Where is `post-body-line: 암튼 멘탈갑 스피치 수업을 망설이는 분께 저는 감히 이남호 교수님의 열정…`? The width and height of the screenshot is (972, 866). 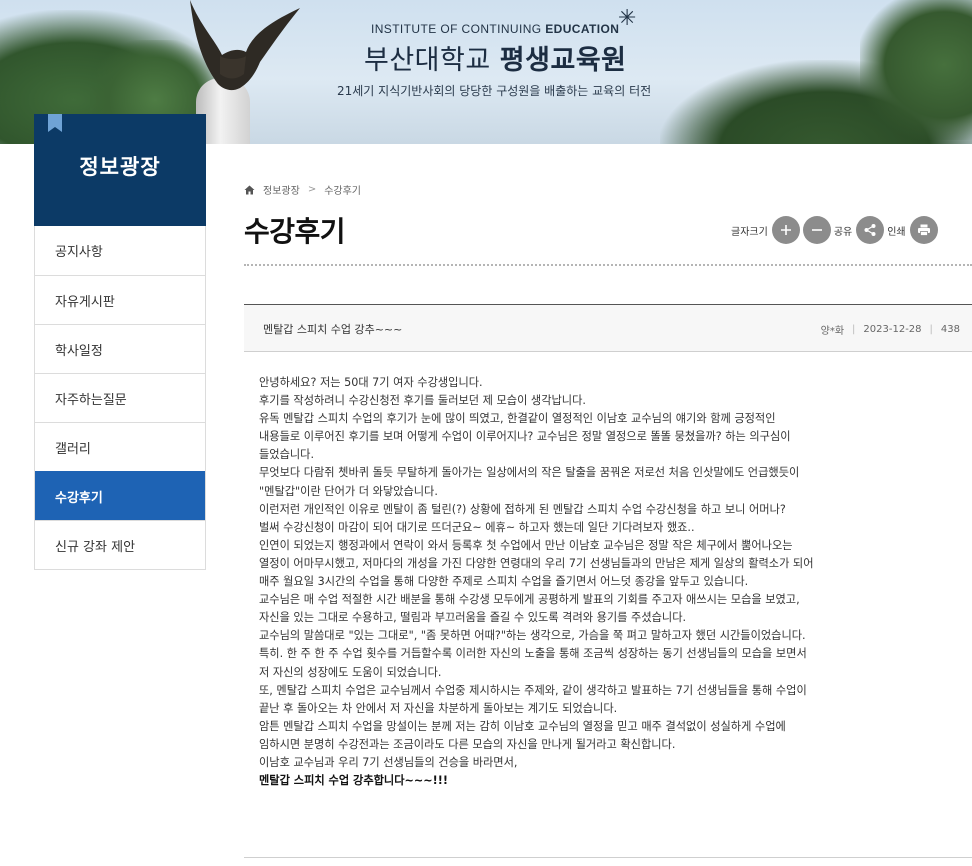
post-body-line: 암튼 멘탈갑 스피치 수업을 망설이는 분께 저는 감히 이남호 교수님의 열정… is located at coordinates (522, 726).